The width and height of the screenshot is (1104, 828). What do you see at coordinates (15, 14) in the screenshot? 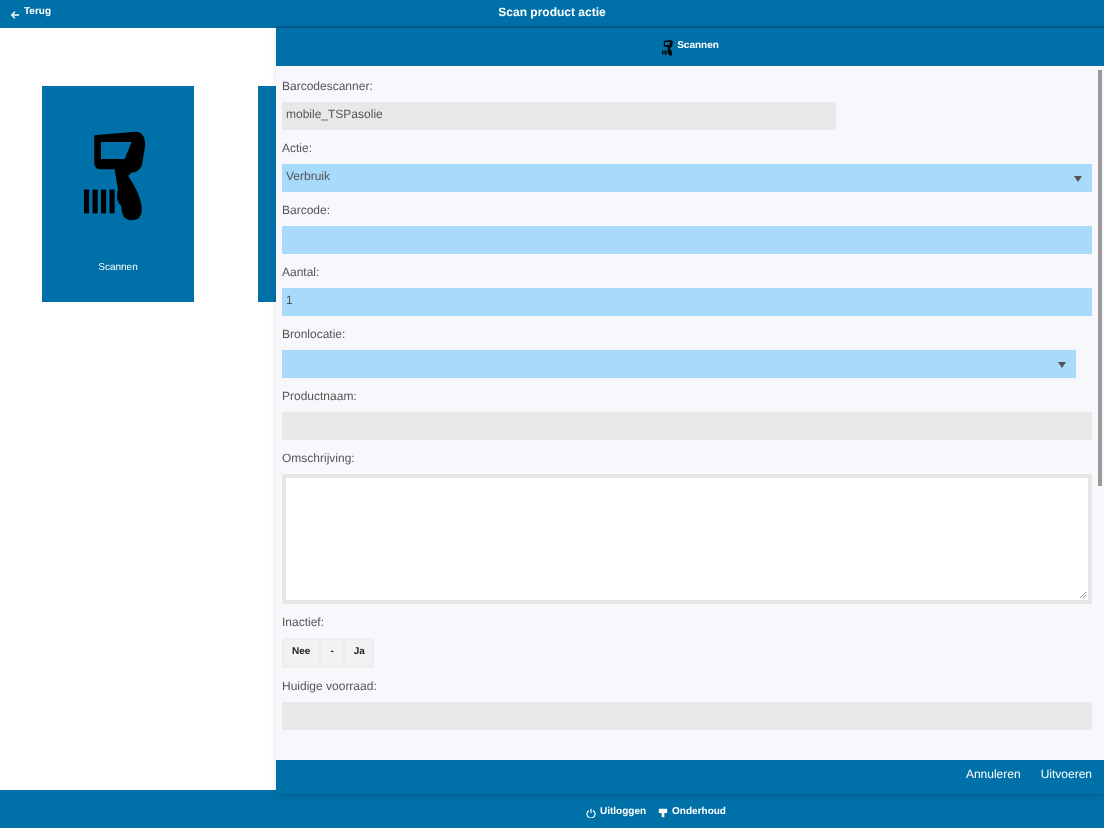
I see `arrow-left-icon` at bounding box center [15, 14].